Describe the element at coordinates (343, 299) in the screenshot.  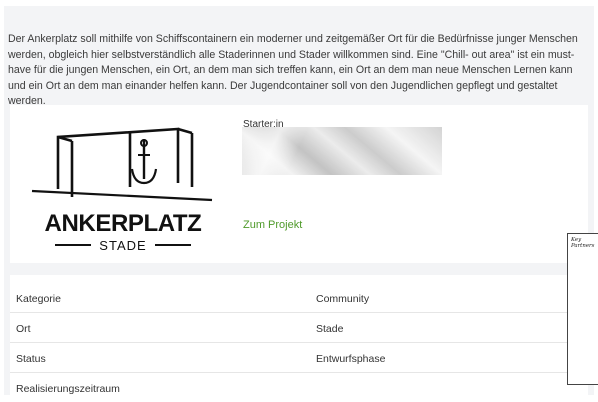
I see `detail-value: Community` at that location.